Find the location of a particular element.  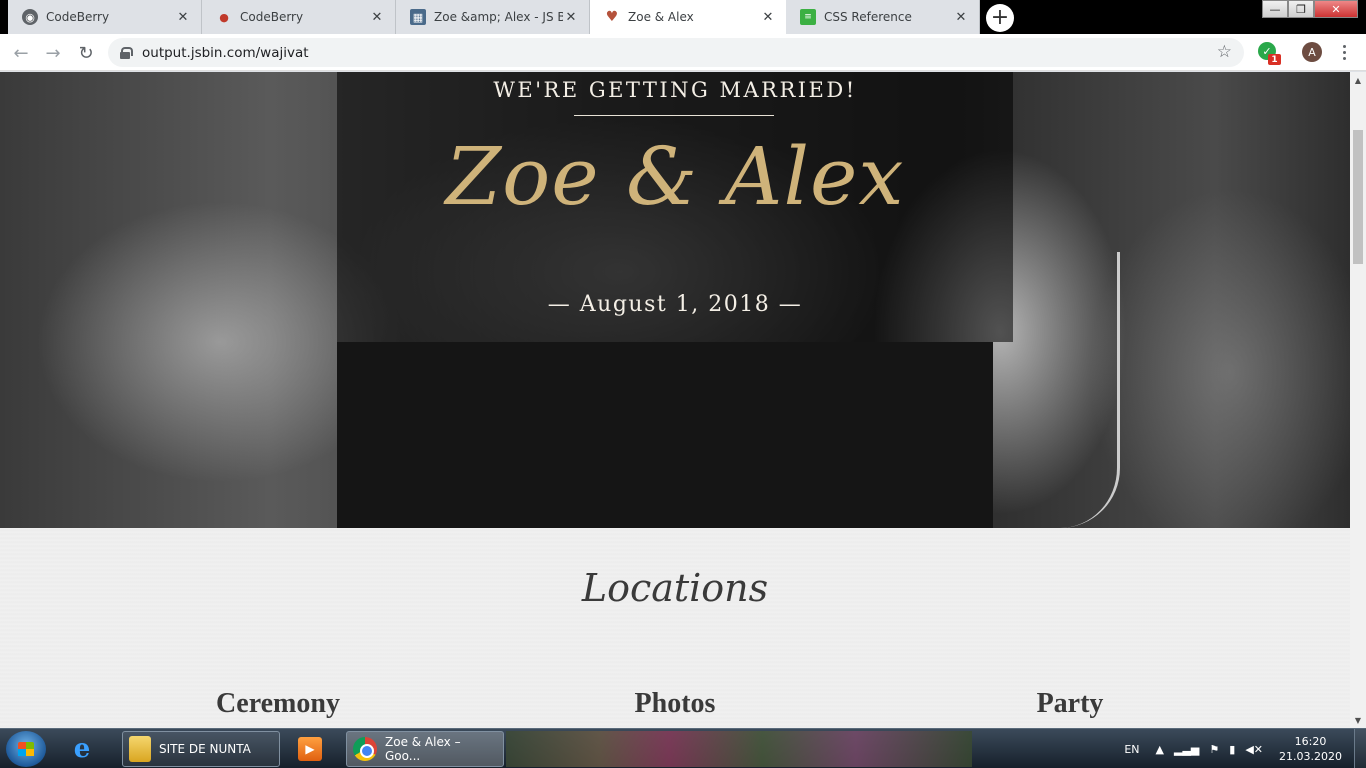

taskbar-media-player: ▶ is located at coordinates (314, 749).